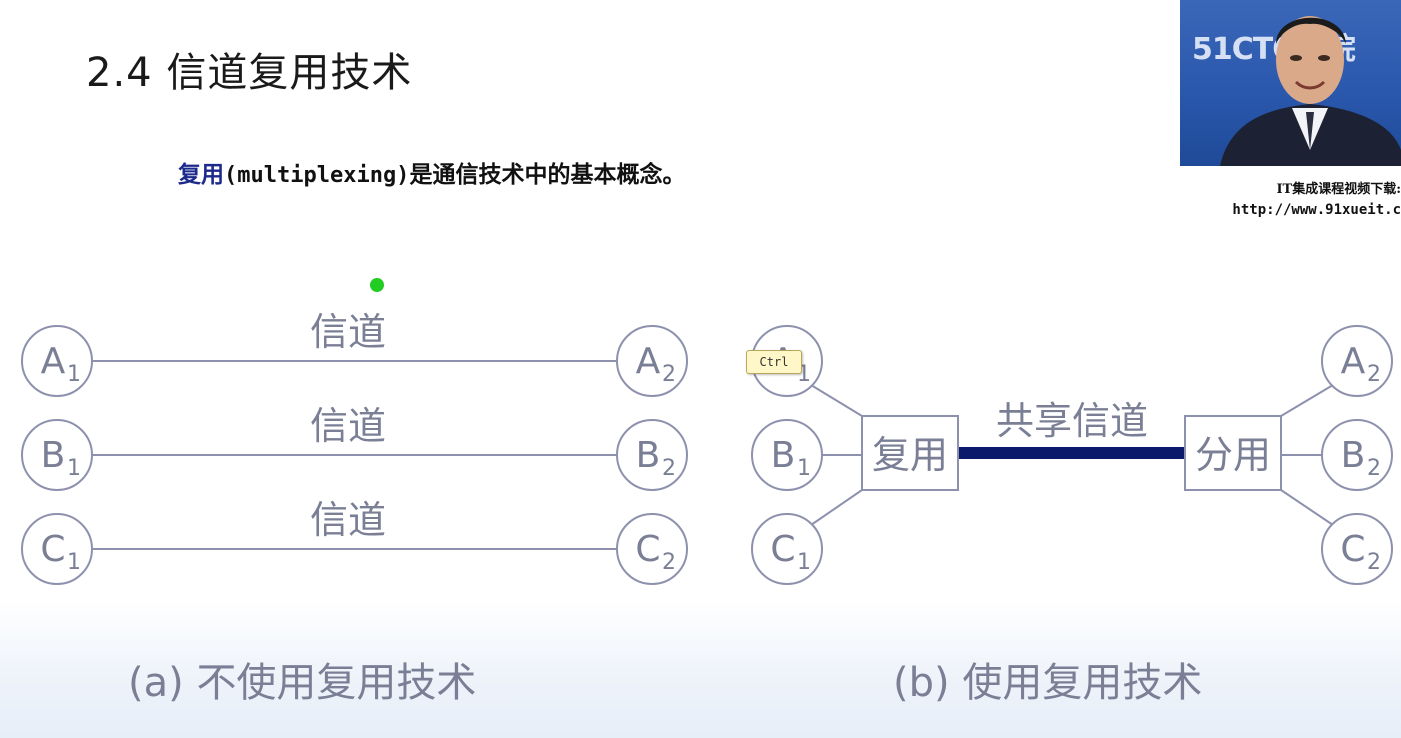  What do you see at coordinates (669, 468) in the screenshot?
I see `node-b2-a-subscript: 2` at bounding box center [669, 468].